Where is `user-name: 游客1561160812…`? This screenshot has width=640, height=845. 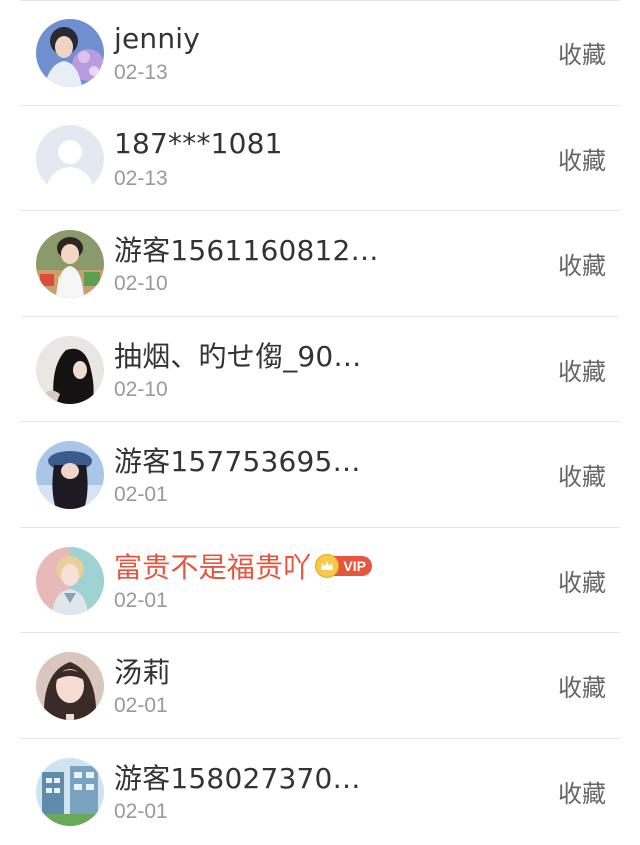 user-name: 游客1561160812… is located at coordinates (246, 249).